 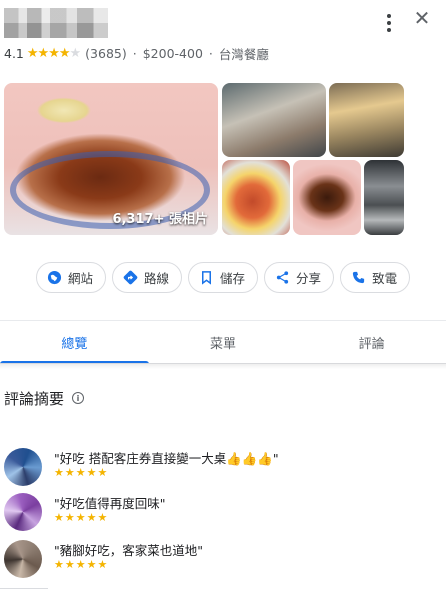 What do you see at coordinates (214, 513) in the screenshot?
I see `review-snippet: "好吃值得再度回味" ★★★★★` at bounding box center [214, 513].